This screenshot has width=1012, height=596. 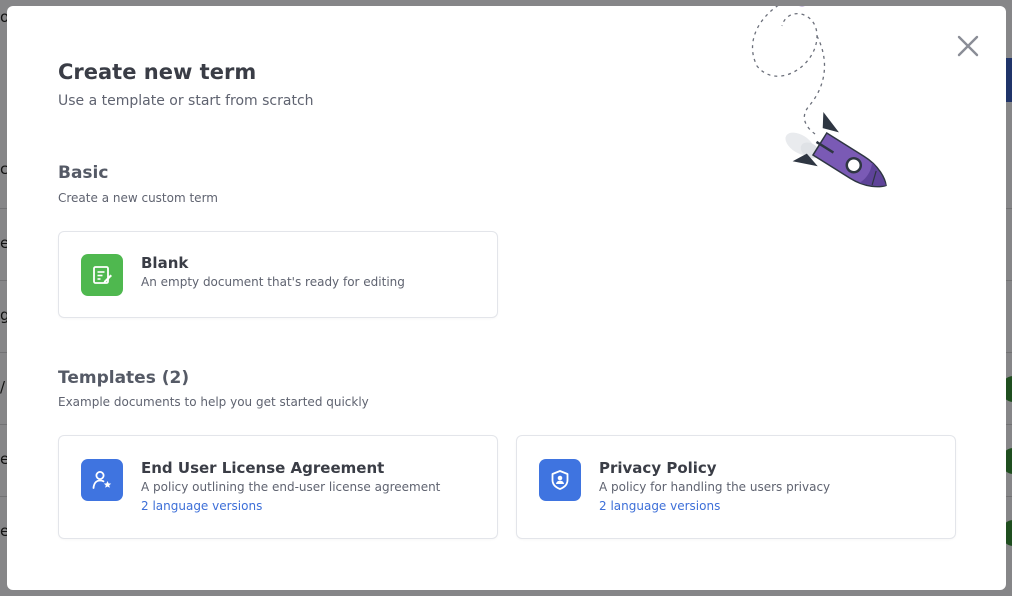 I want to click on card-title: Blank, so click(x=165, y=263).